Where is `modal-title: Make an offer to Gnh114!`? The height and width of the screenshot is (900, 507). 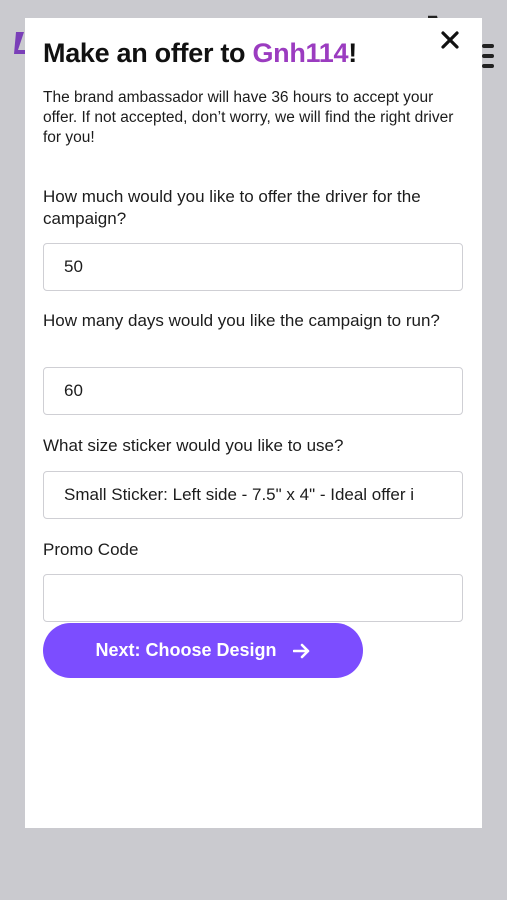
modal-title: Make an offer to Gnh114! is located at coordinates (243, 53).